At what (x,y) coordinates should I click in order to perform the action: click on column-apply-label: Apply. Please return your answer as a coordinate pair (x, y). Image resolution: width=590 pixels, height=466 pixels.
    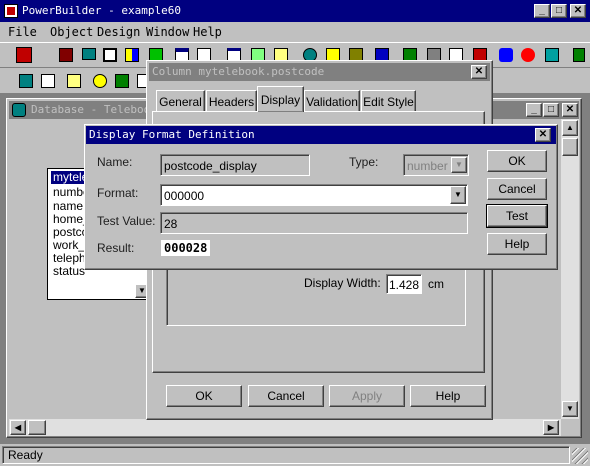
    Looking at the image, I should click on (367, 396).